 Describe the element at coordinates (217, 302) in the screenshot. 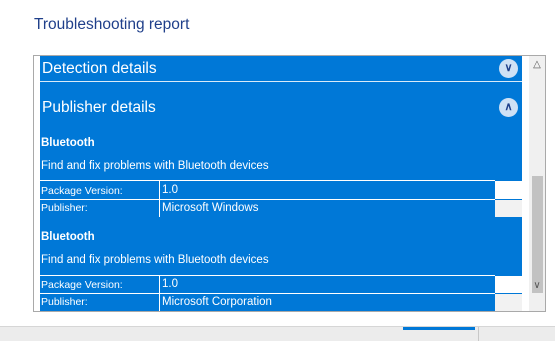

I see `publisher-value: Microsoft Corporation` at that location.